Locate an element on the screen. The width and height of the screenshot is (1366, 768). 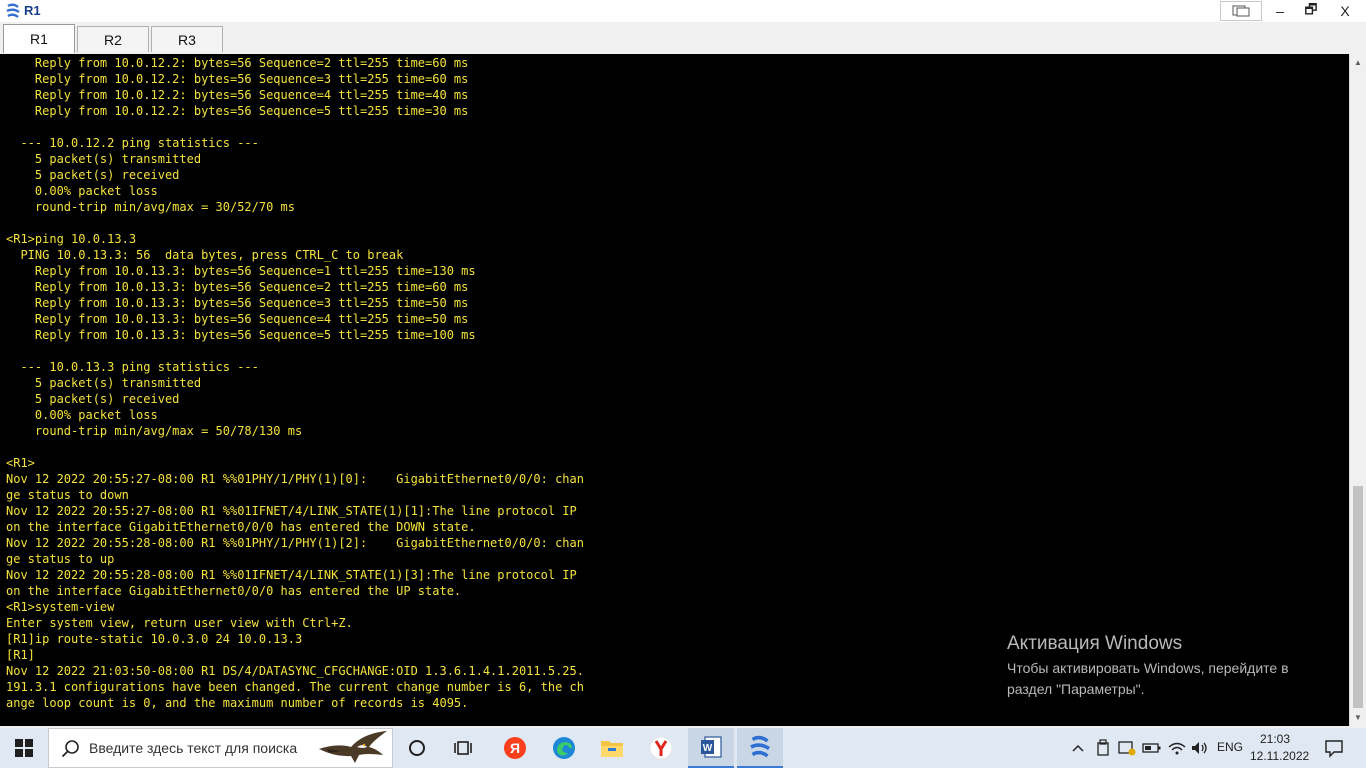
vertical-scrollbar: ▲ ▼ is located at coordinates (1357, 390).